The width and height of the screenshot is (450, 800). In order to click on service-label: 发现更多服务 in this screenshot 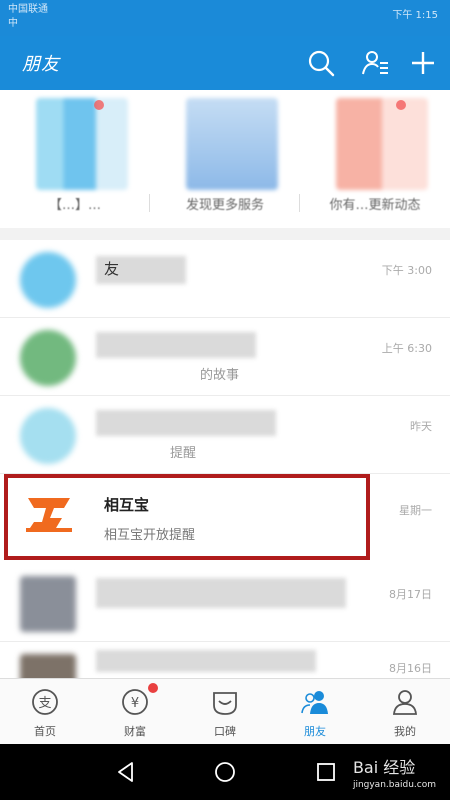, I will do `click(224, 205)`.